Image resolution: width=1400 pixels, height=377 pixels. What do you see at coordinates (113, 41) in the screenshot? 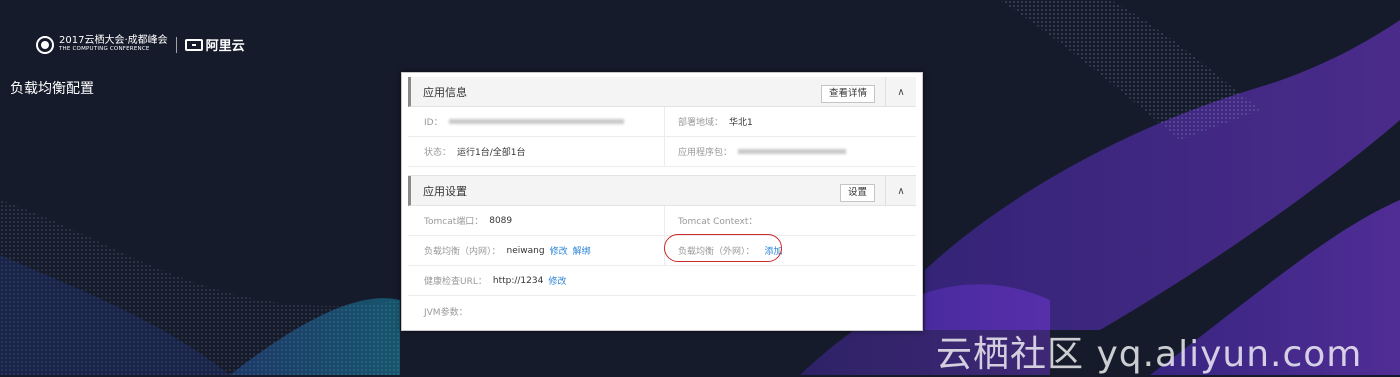
I see `conference-title: 2017云栖大会·成都峰会` at bounding box center [113, 41].